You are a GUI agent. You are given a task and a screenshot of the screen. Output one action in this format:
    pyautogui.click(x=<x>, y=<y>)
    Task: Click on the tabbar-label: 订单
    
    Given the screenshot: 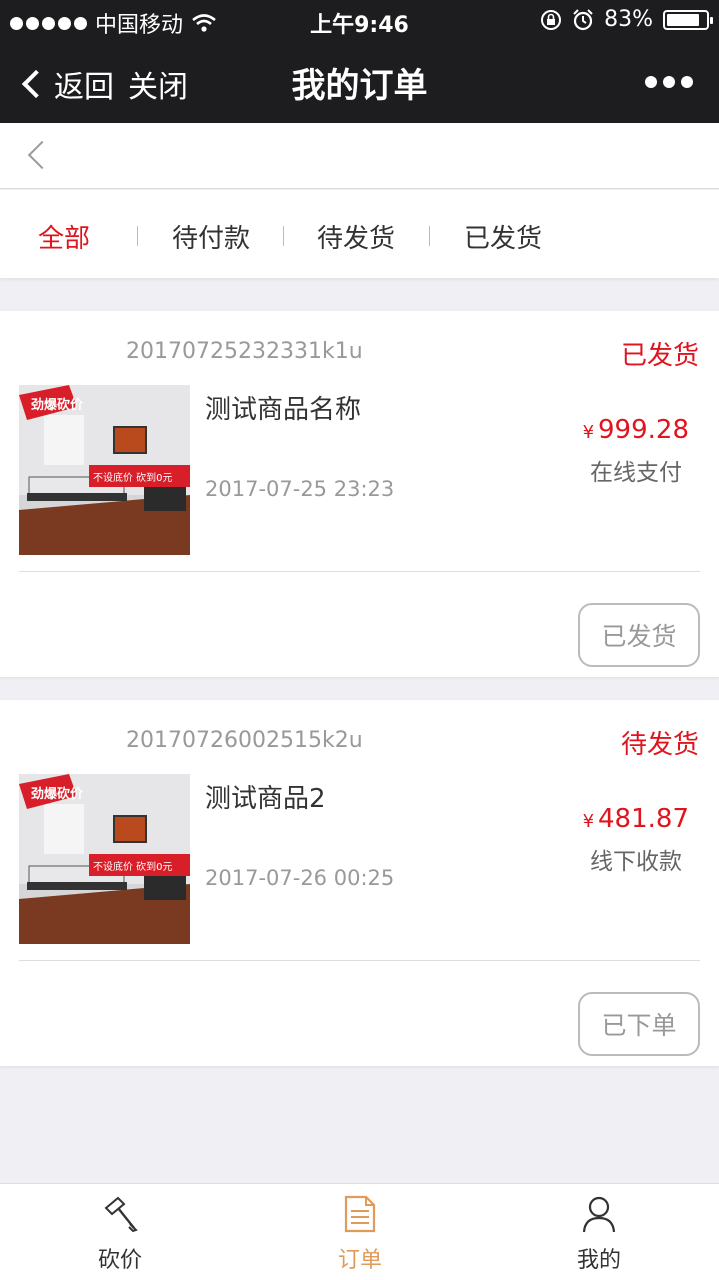 What is the action you would take?
    pyautogui.click(x=359, y=1260)
    